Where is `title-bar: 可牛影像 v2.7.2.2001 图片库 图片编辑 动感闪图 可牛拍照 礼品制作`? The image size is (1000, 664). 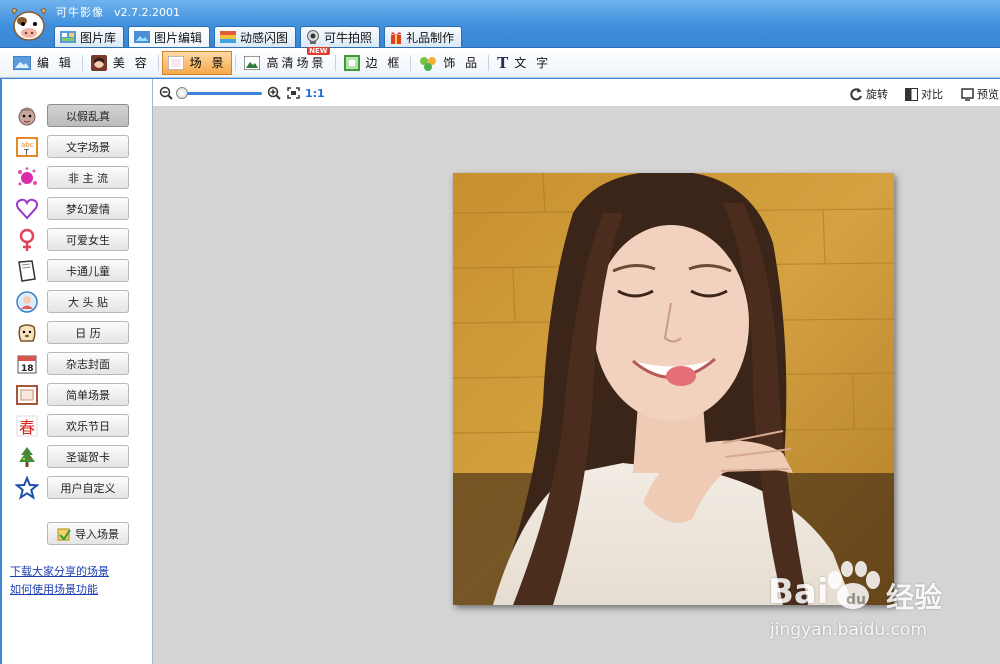 title-bar: 可牛影像 v2.7.2.2001 图片库 图片编辑 动感闪图 可牛拍照 礼品制作 is located at coordinates (500, 23).